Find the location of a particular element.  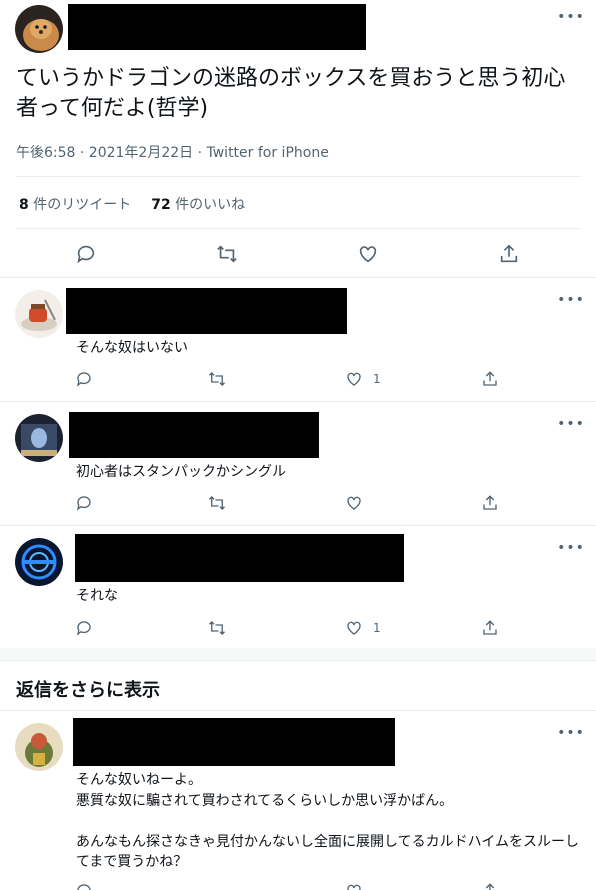

reply-text: それな is located at coordinates (97, 596).